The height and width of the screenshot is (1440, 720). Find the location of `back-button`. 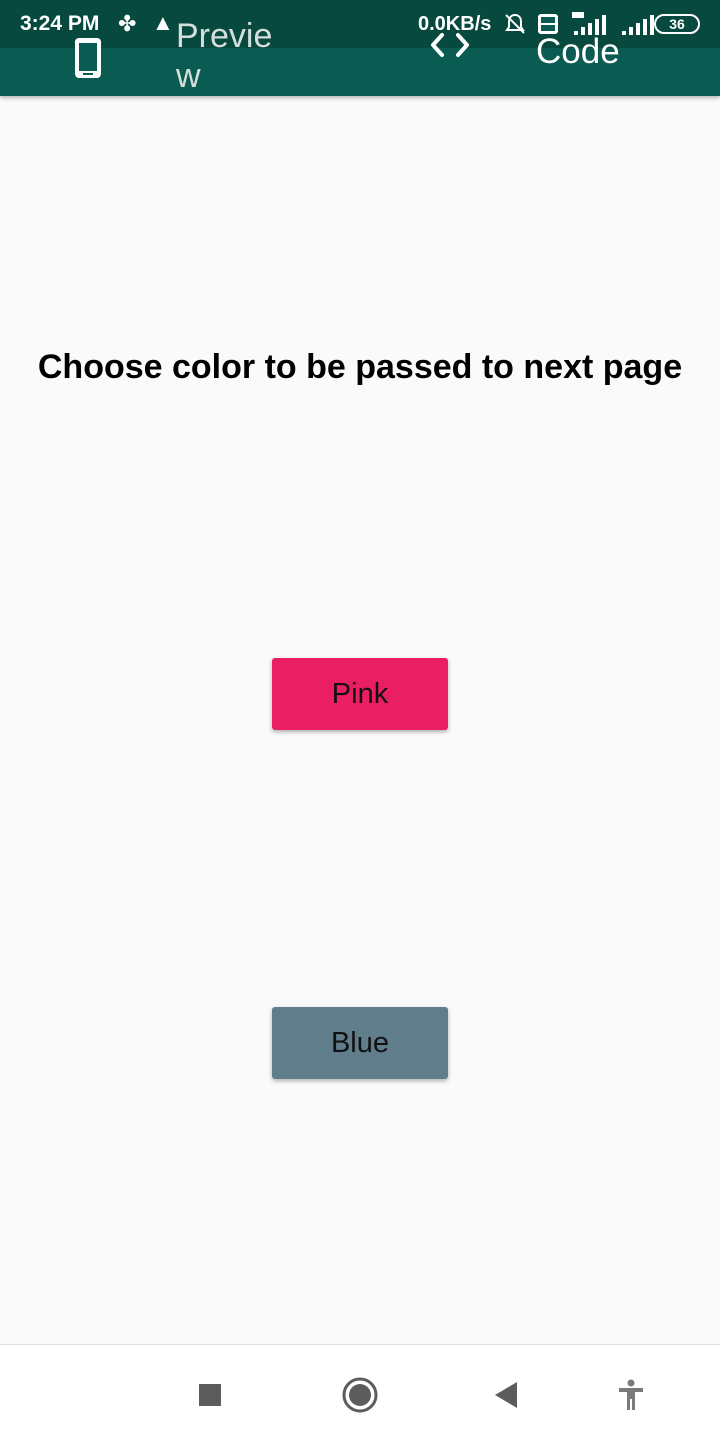

back-button is located at coordinates (506, 1395).